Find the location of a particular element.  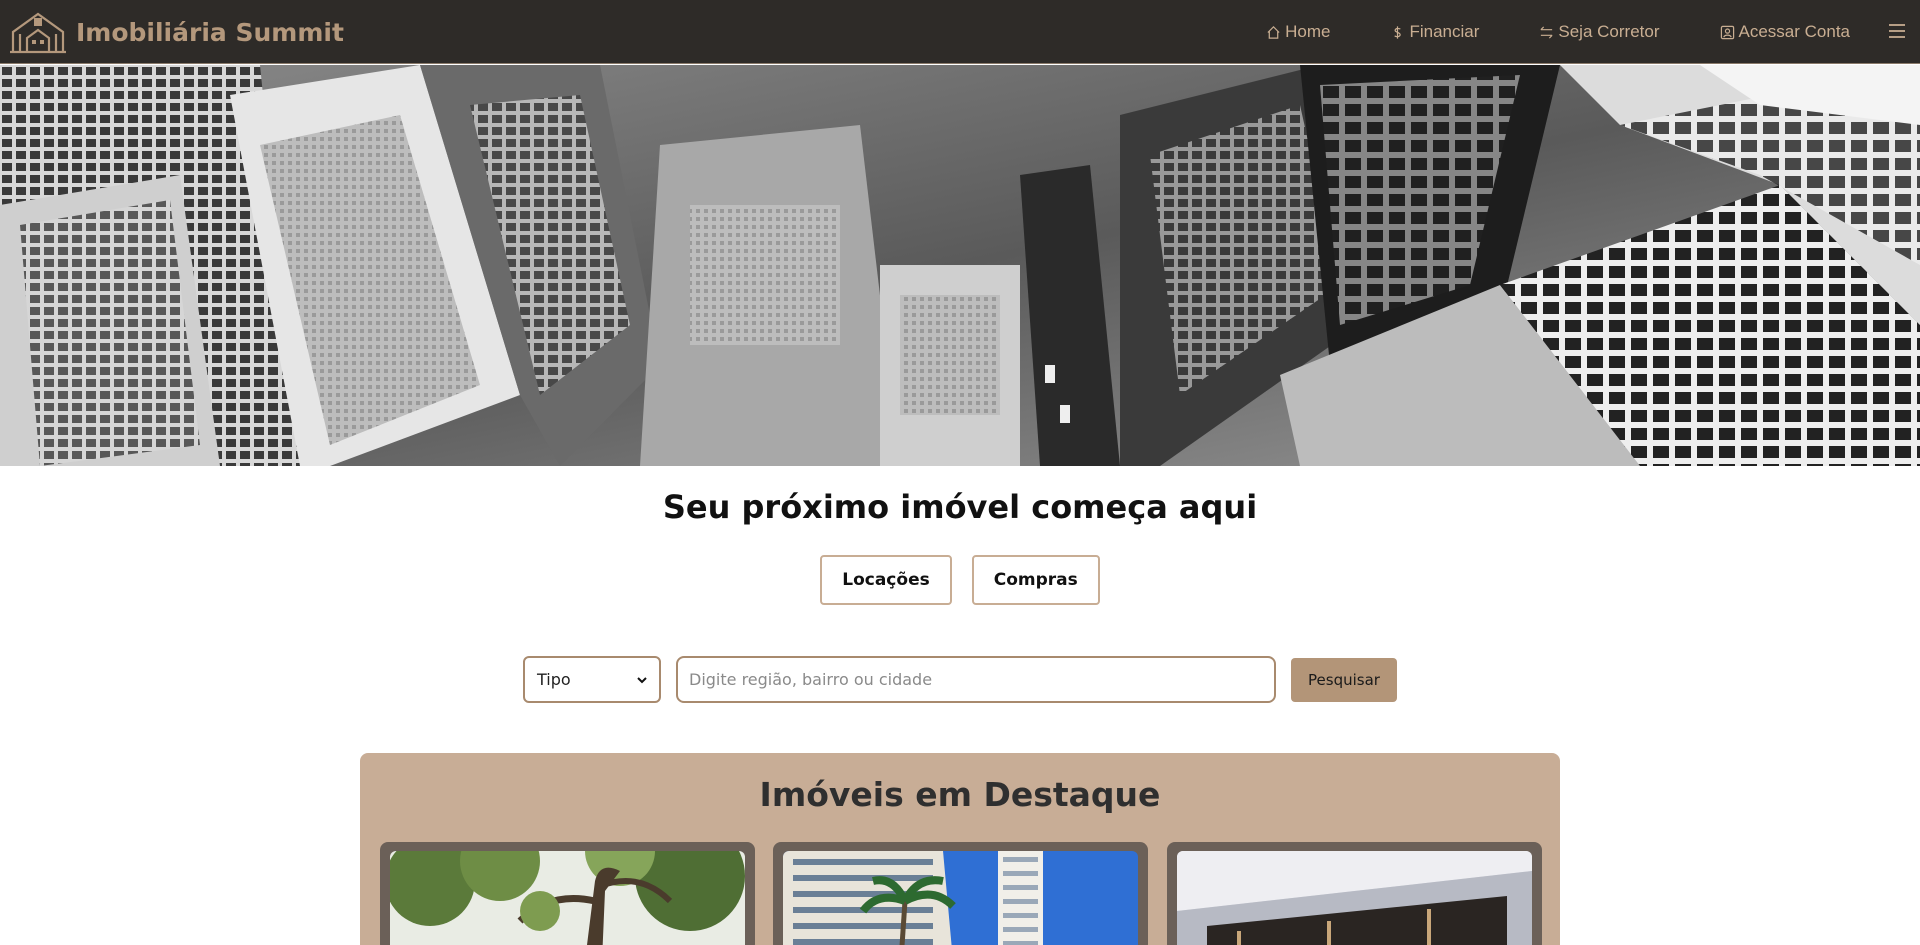

user-card-icon is located at coordinates (1727, 32).